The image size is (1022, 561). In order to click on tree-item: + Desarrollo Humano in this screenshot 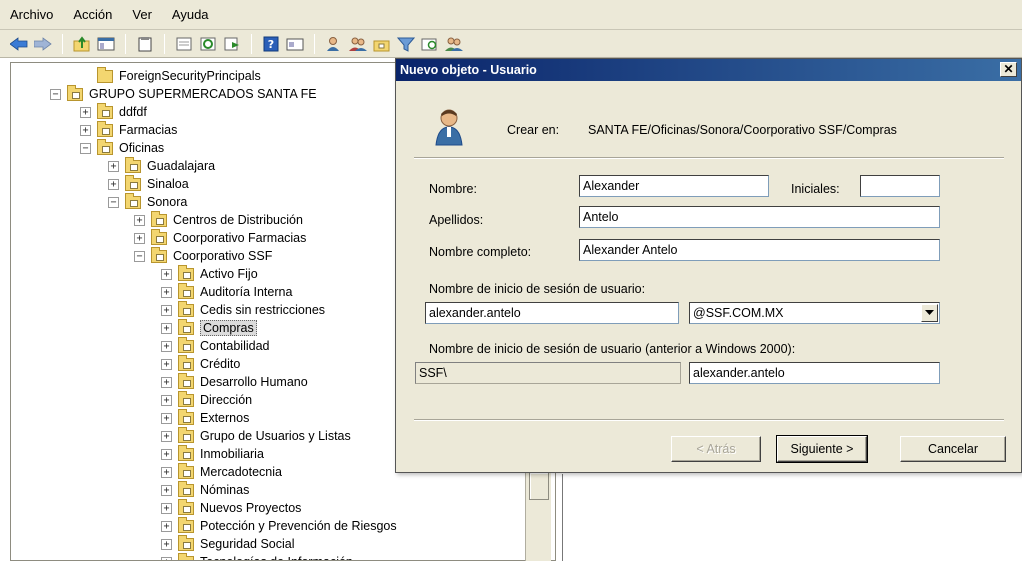, I will do `click(234, 381)`.